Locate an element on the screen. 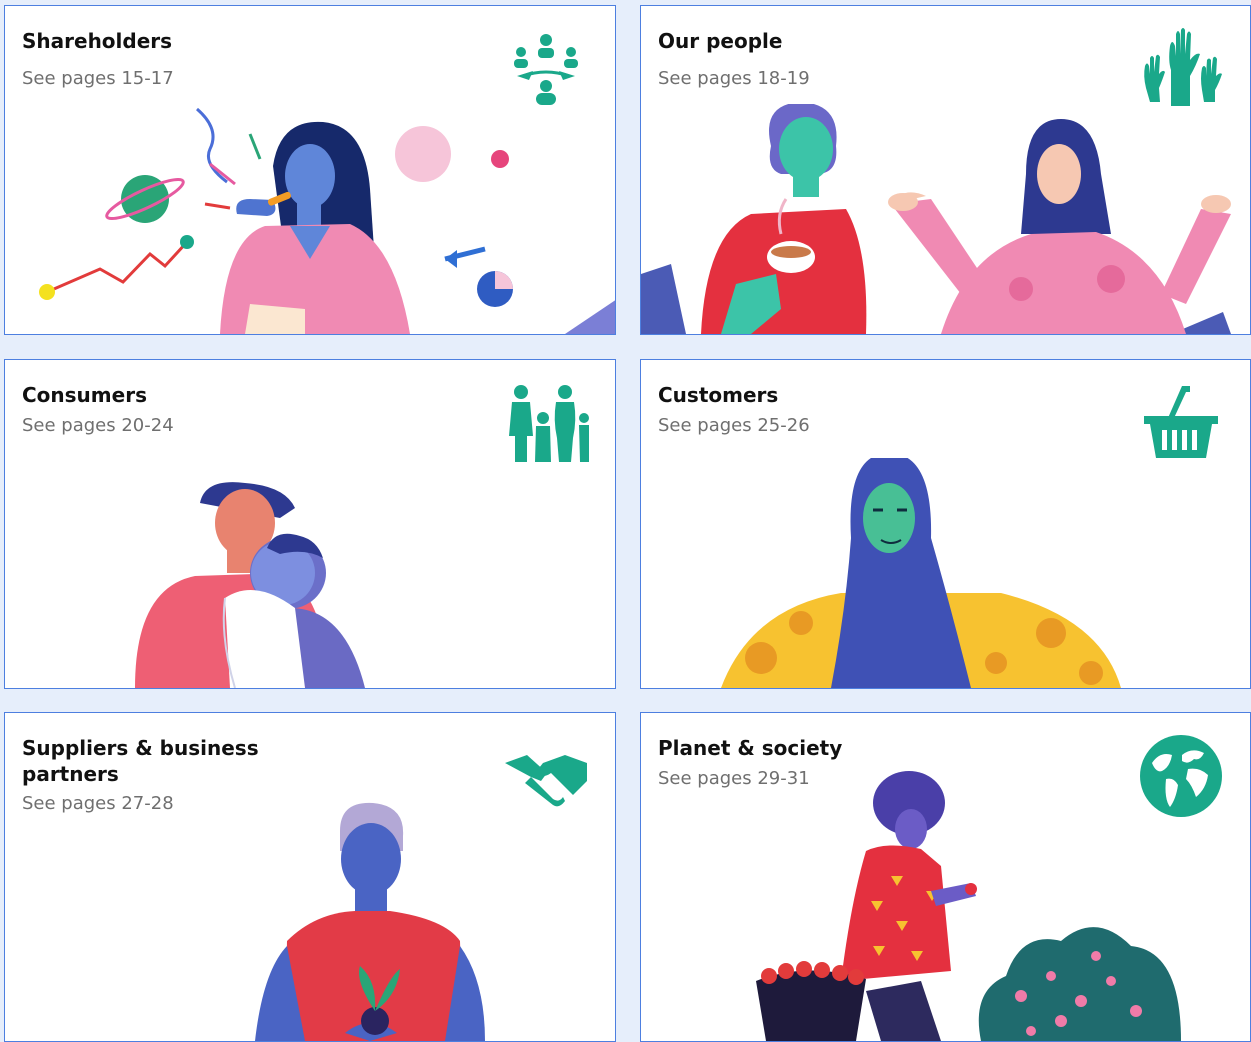 The image size is (1251, 1042). our-people-illustration is located at coordinates (936, 219).